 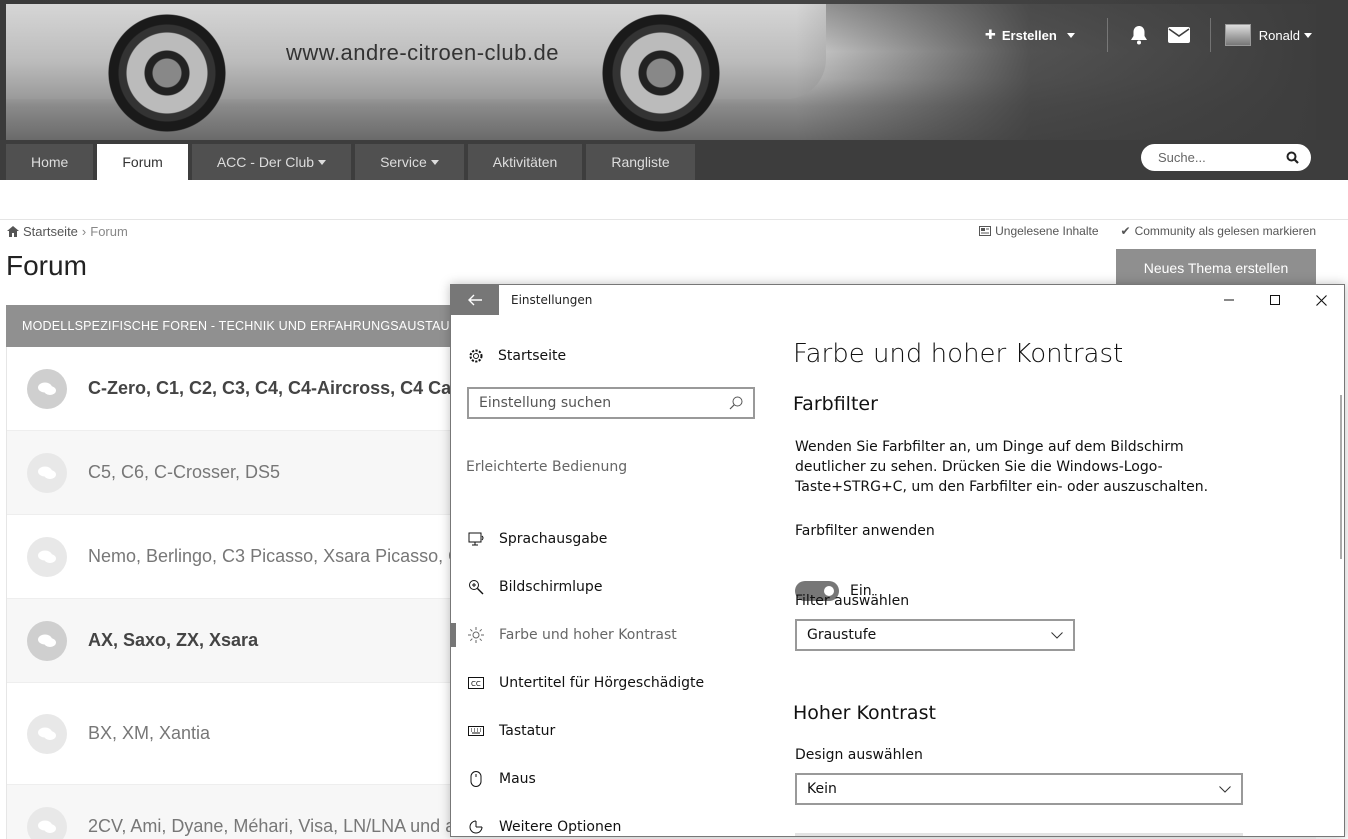 What do you see at coordinates (842, 635) in the screenshot?
I see `filter-select-value: Graustufe` at bounding box center [842, 635].